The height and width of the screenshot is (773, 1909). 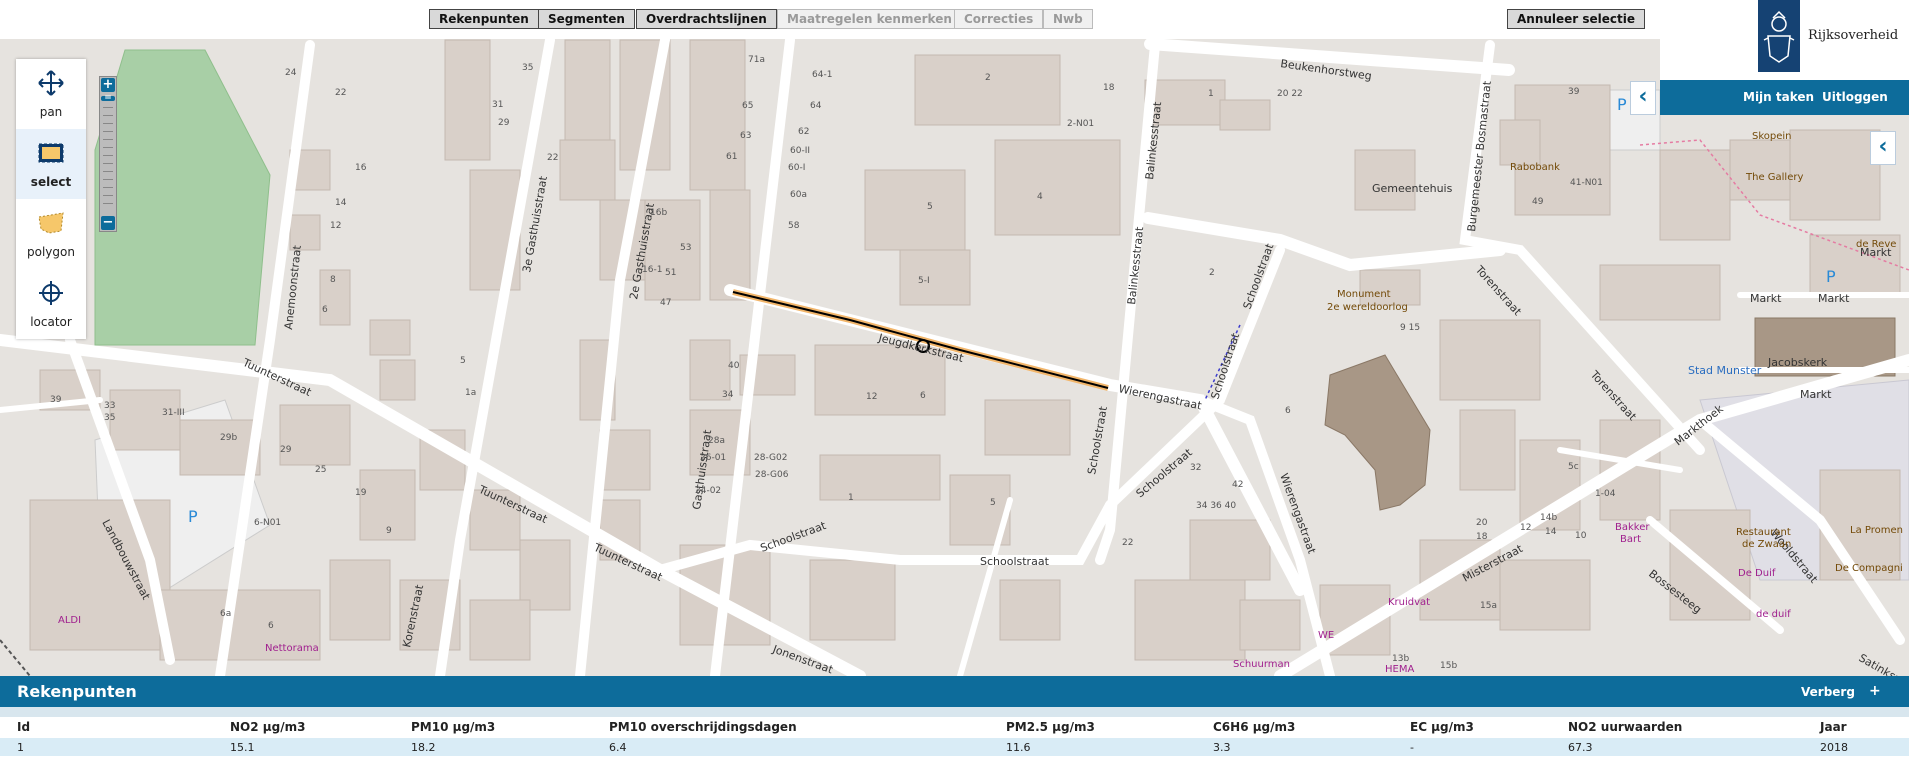 I want to click on column-header: C6H6 µg/m3, so click(x=1254, y=727).